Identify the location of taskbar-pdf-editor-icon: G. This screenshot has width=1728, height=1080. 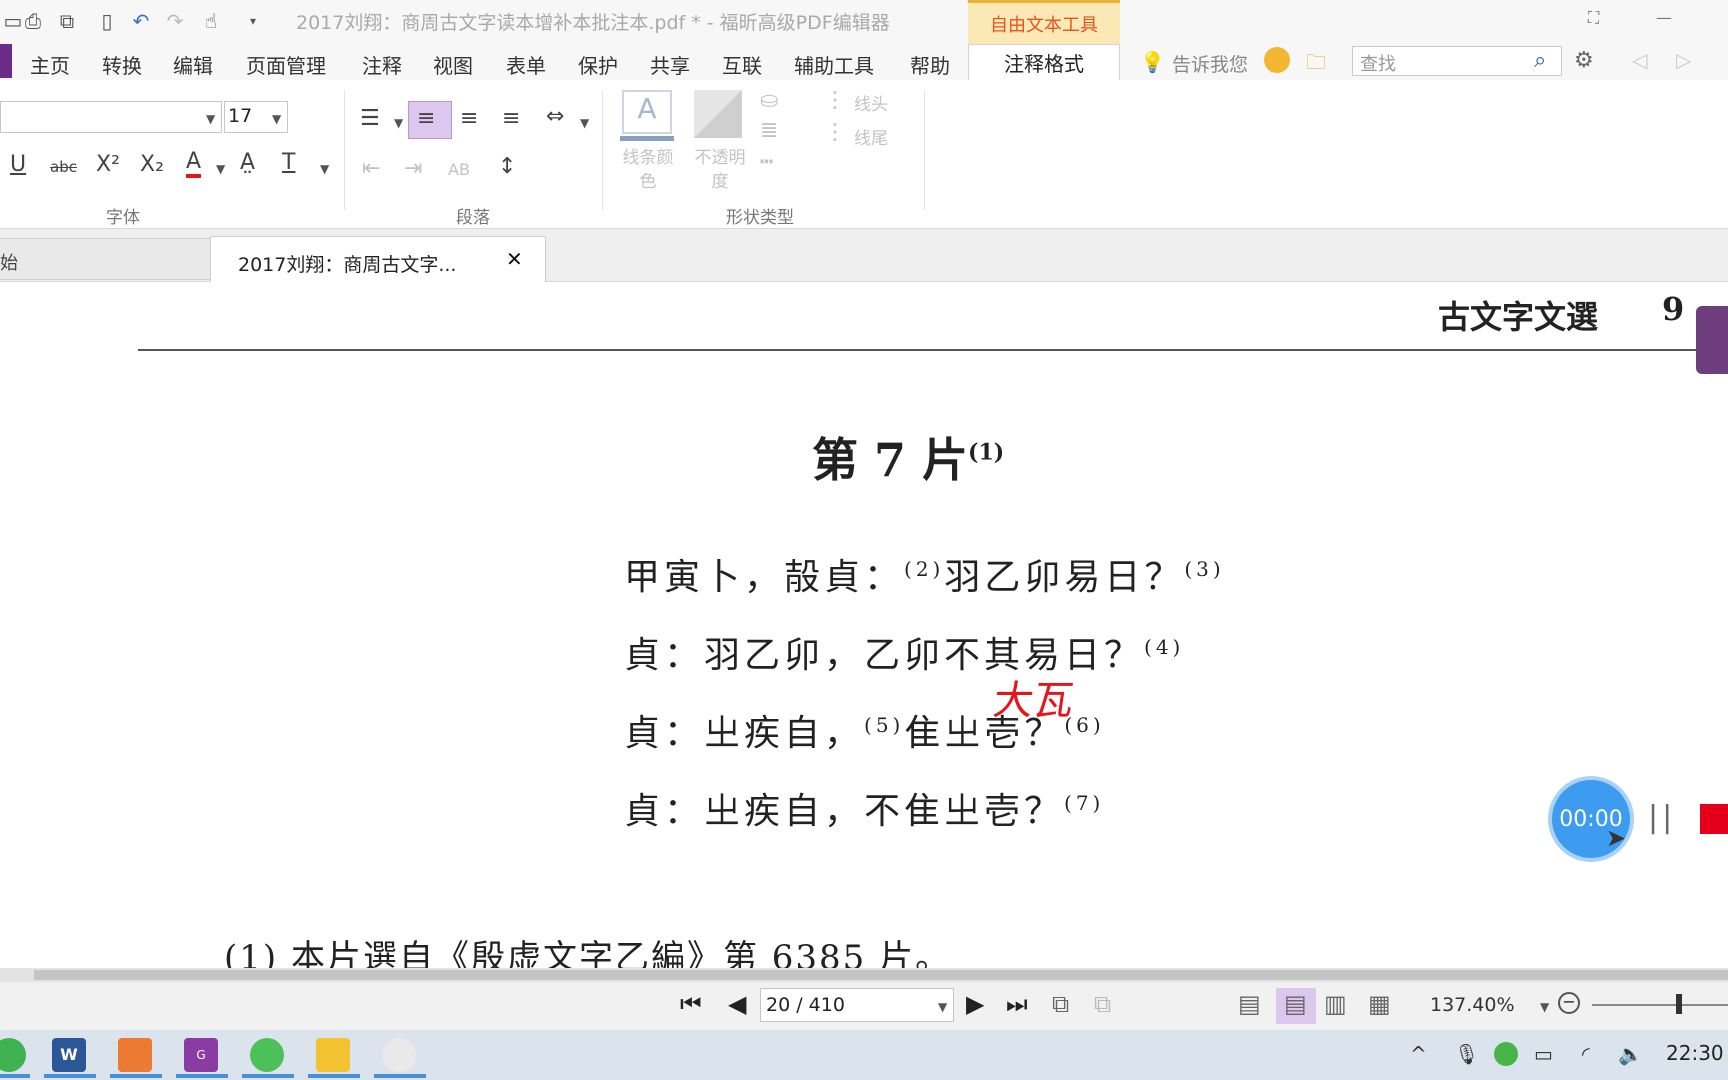
(201, 1055).